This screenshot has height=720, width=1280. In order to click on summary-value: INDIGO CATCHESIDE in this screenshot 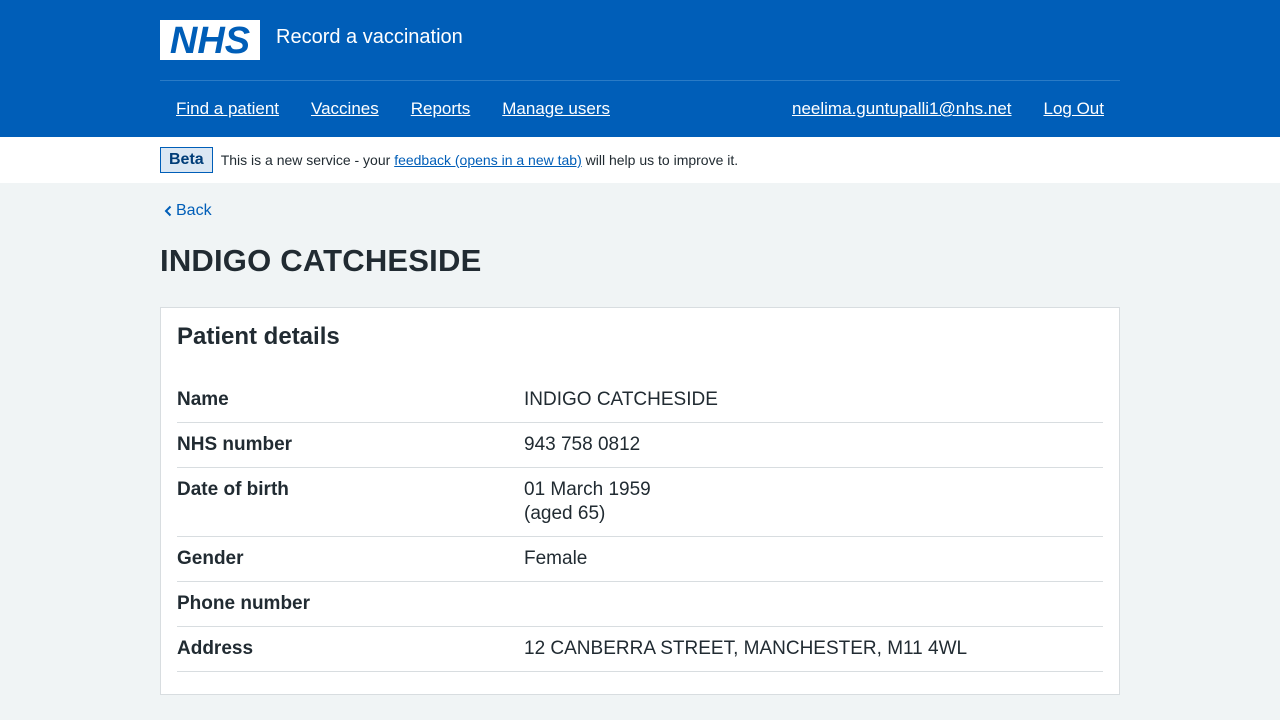, I will do `click(621, 399)`.